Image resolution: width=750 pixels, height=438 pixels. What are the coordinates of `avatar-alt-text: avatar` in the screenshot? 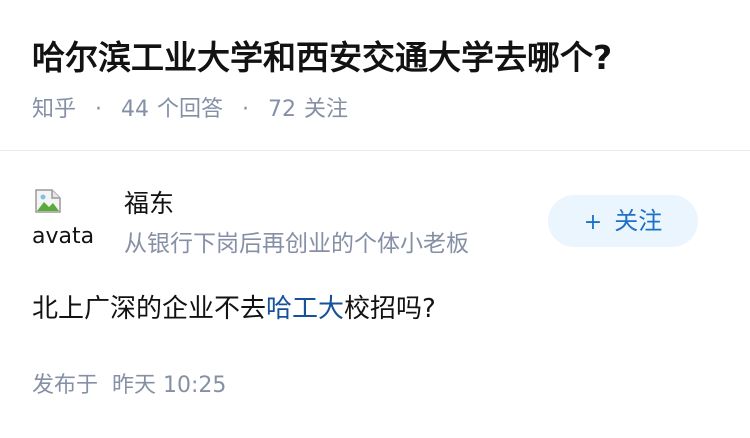 It's located at (64, 236).